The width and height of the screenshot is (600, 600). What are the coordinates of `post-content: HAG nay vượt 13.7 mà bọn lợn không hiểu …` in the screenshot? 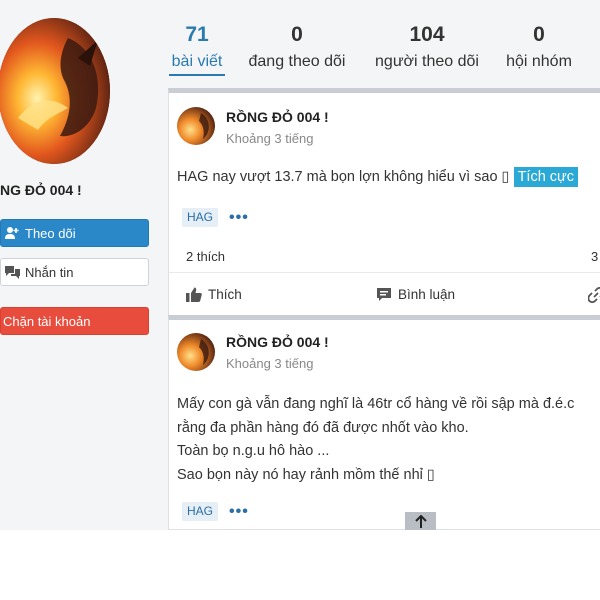 It's located at (377, 178).